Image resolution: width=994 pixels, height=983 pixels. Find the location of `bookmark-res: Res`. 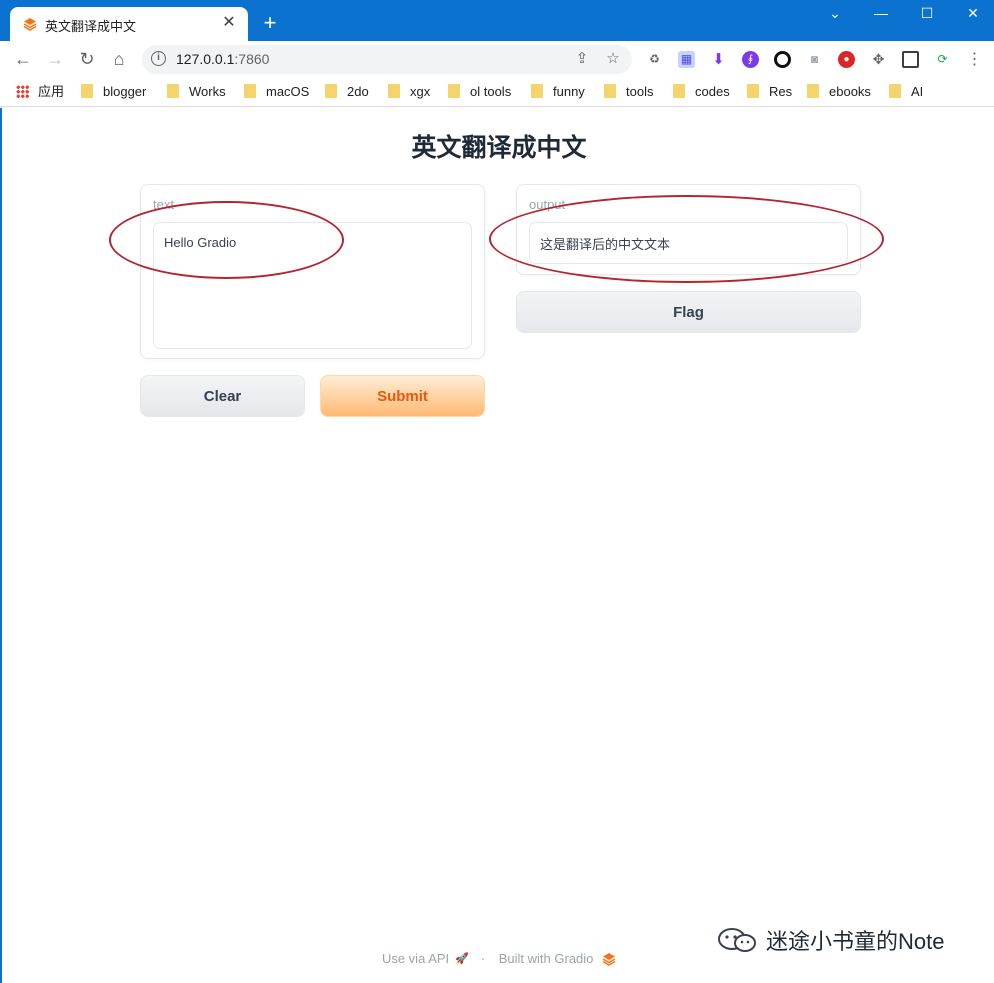

bookmark-res: Res is located at coordinates (769, 92).